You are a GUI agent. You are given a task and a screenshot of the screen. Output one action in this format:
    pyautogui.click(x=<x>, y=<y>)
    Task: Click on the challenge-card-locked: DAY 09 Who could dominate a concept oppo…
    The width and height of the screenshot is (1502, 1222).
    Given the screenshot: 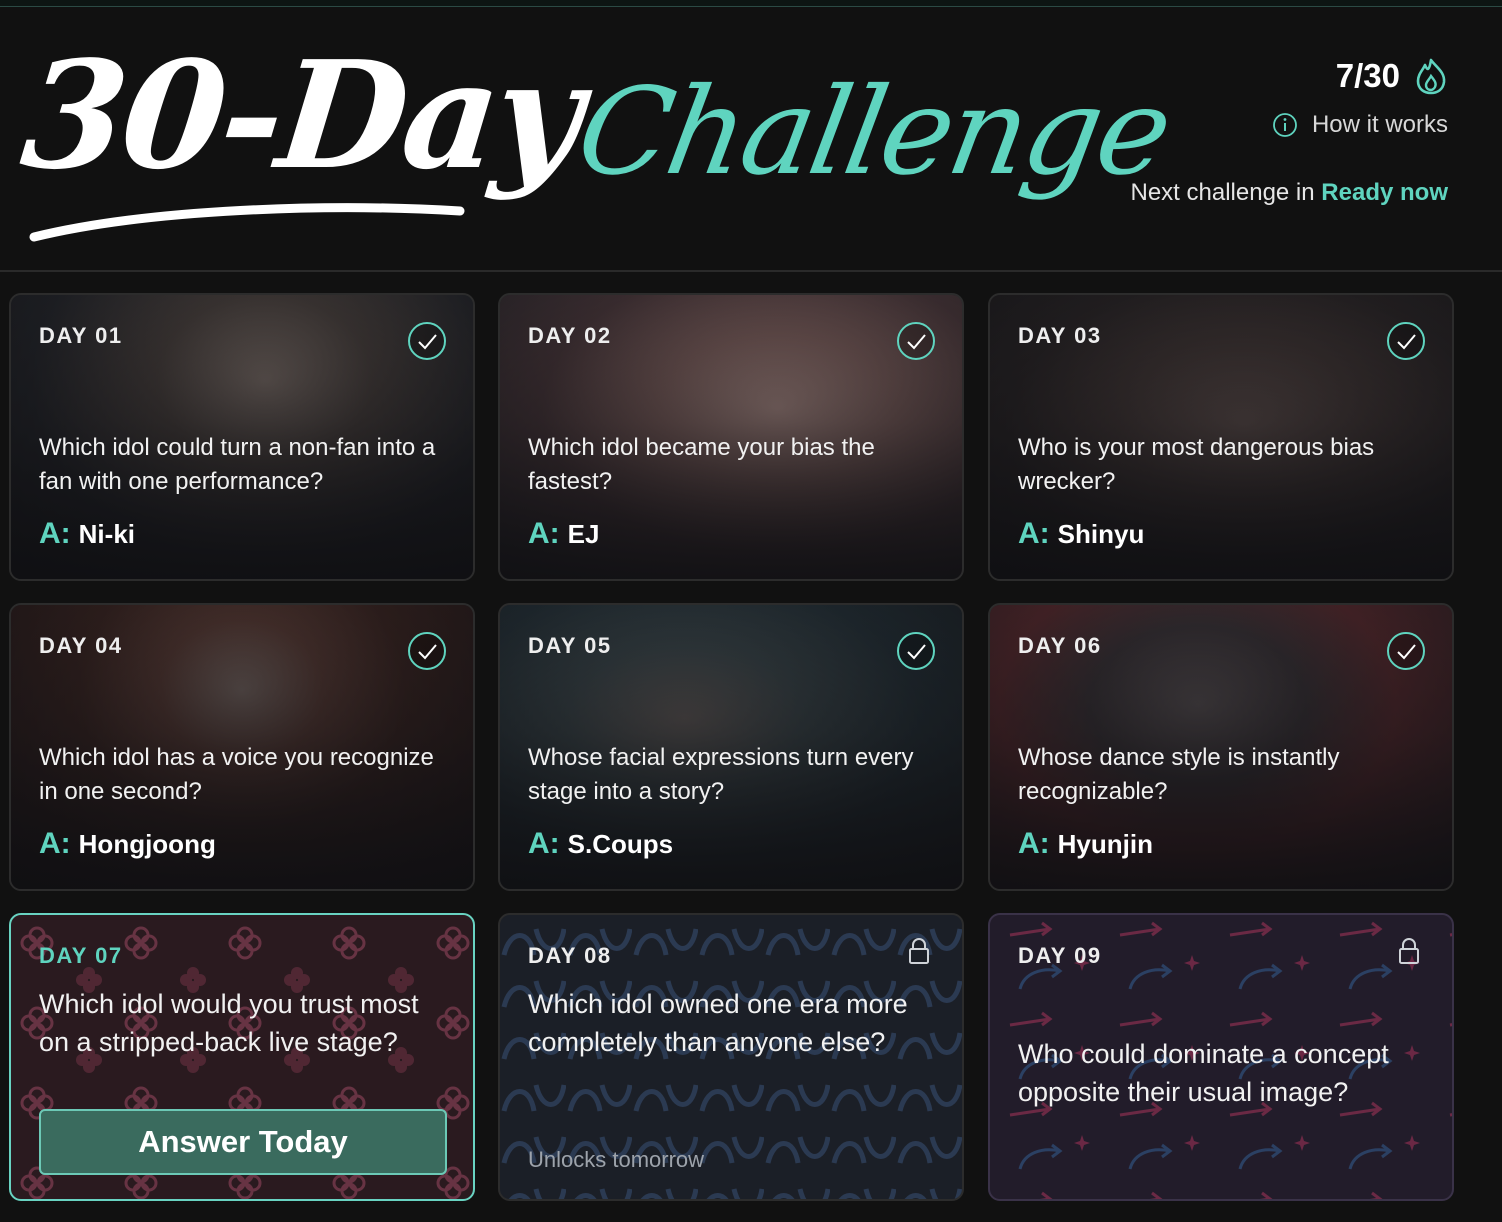 What is the action you would take?
    pyautogui.click(x=1221, y=1057)
    